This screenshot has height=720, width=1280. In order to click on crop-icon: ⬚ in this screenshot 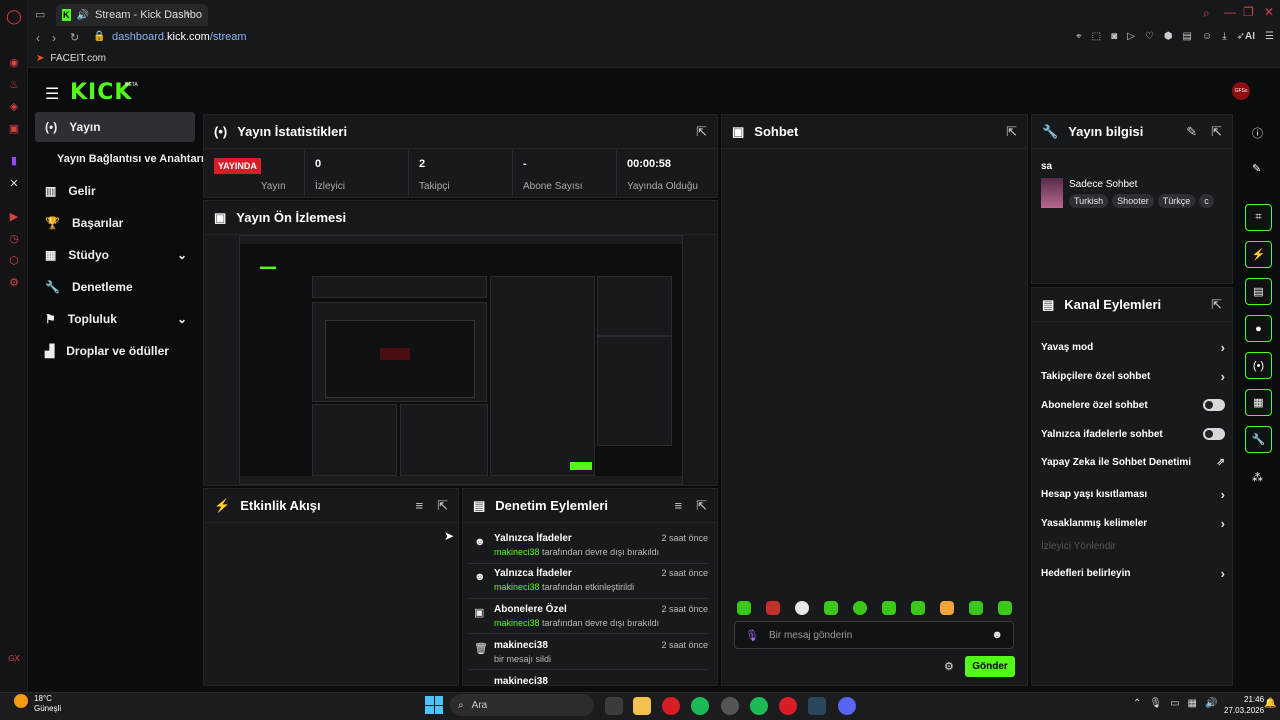, I will do `click(1096, 36)`.